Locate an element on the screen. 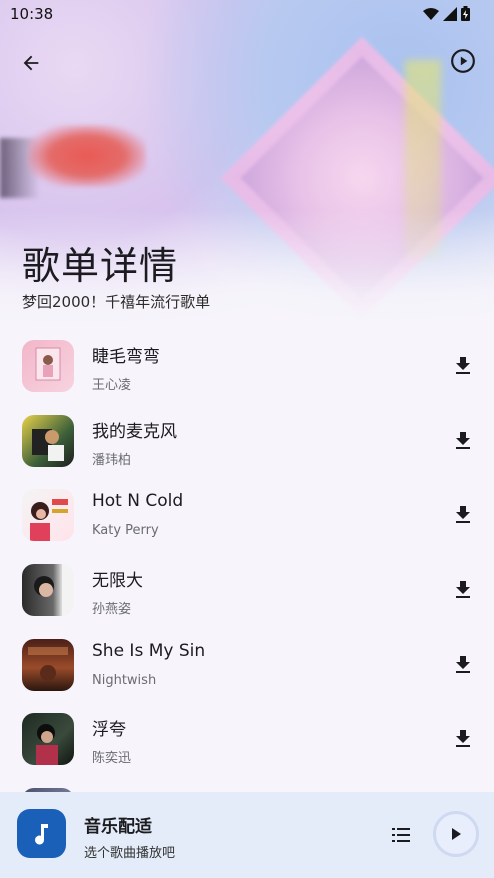 The image size is (494, 878). song-artist: 孙燕姿 is located at coordinates (112, 610).